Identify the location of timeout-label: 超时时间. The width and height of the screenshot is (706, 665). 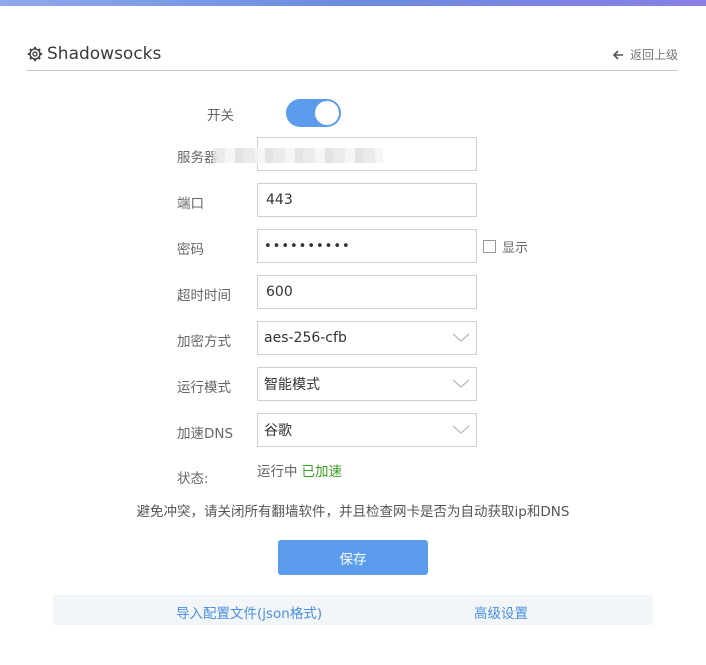
(204, 296).